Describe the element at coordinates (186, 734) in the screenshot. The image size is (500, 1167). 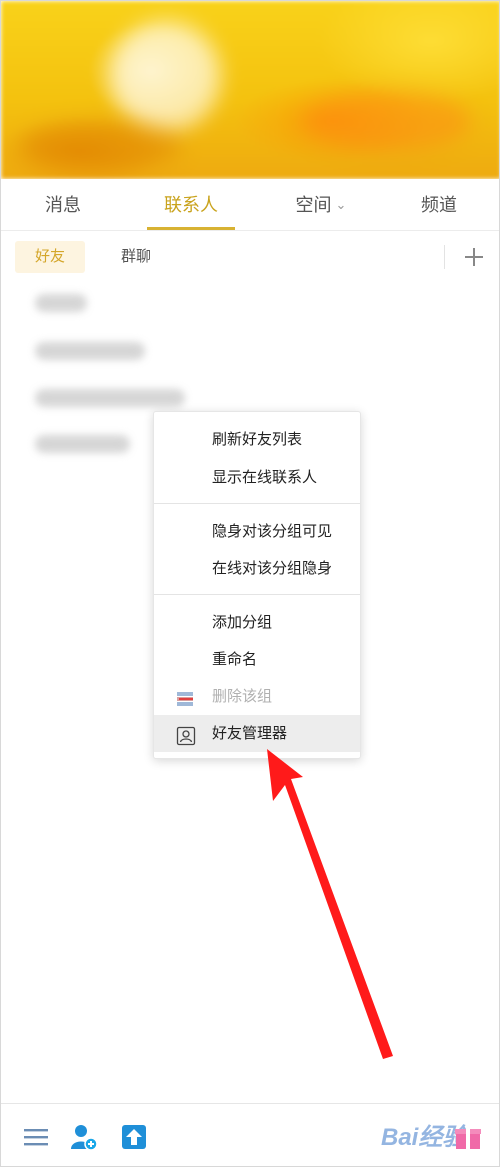
I see `contact-card-icon` at that location.